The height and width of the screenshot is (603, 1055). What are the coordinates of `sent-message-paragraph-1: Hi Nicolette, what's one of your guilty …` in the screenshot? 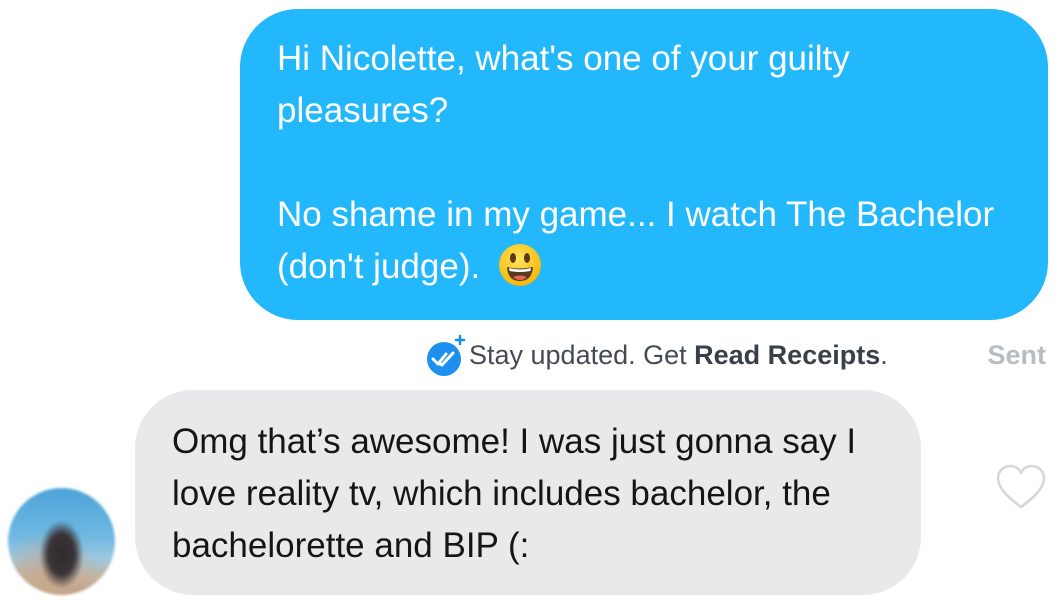 It's located at (563, 84).